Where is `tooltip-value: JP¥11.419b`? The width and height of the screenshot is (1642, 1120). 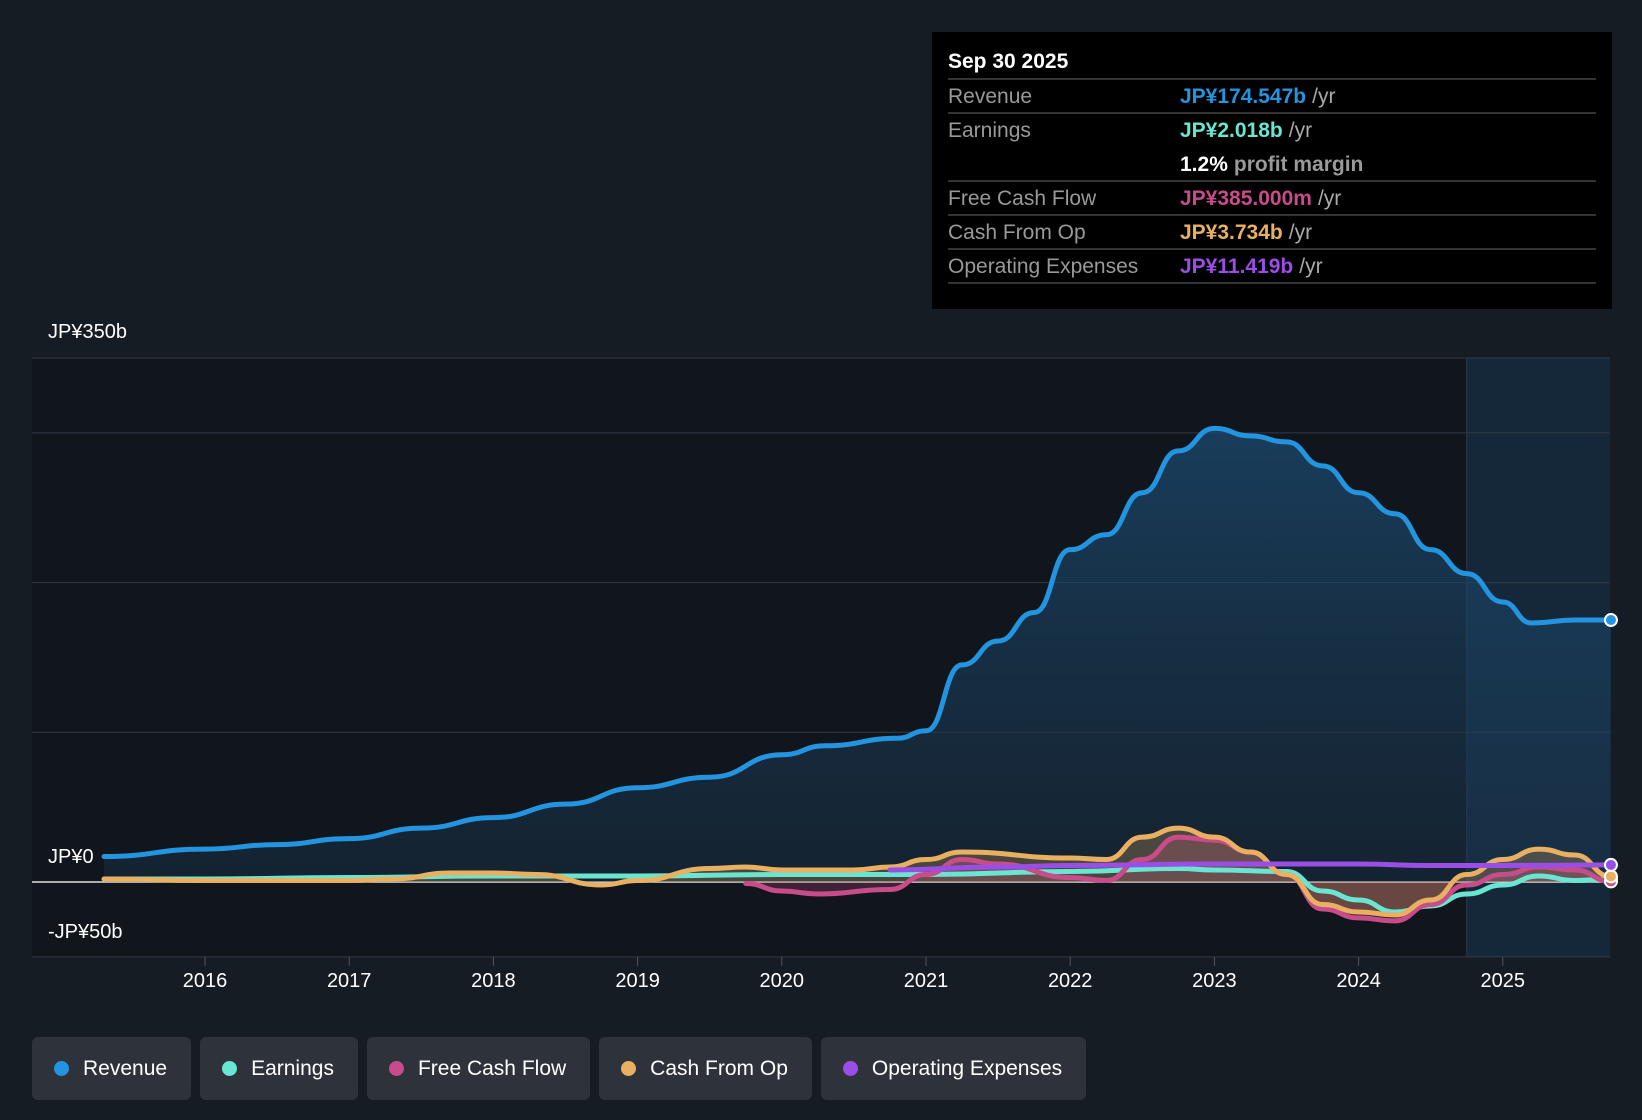
tooltip-value: JP¥11.419b is located at coordinates (1237, 266).